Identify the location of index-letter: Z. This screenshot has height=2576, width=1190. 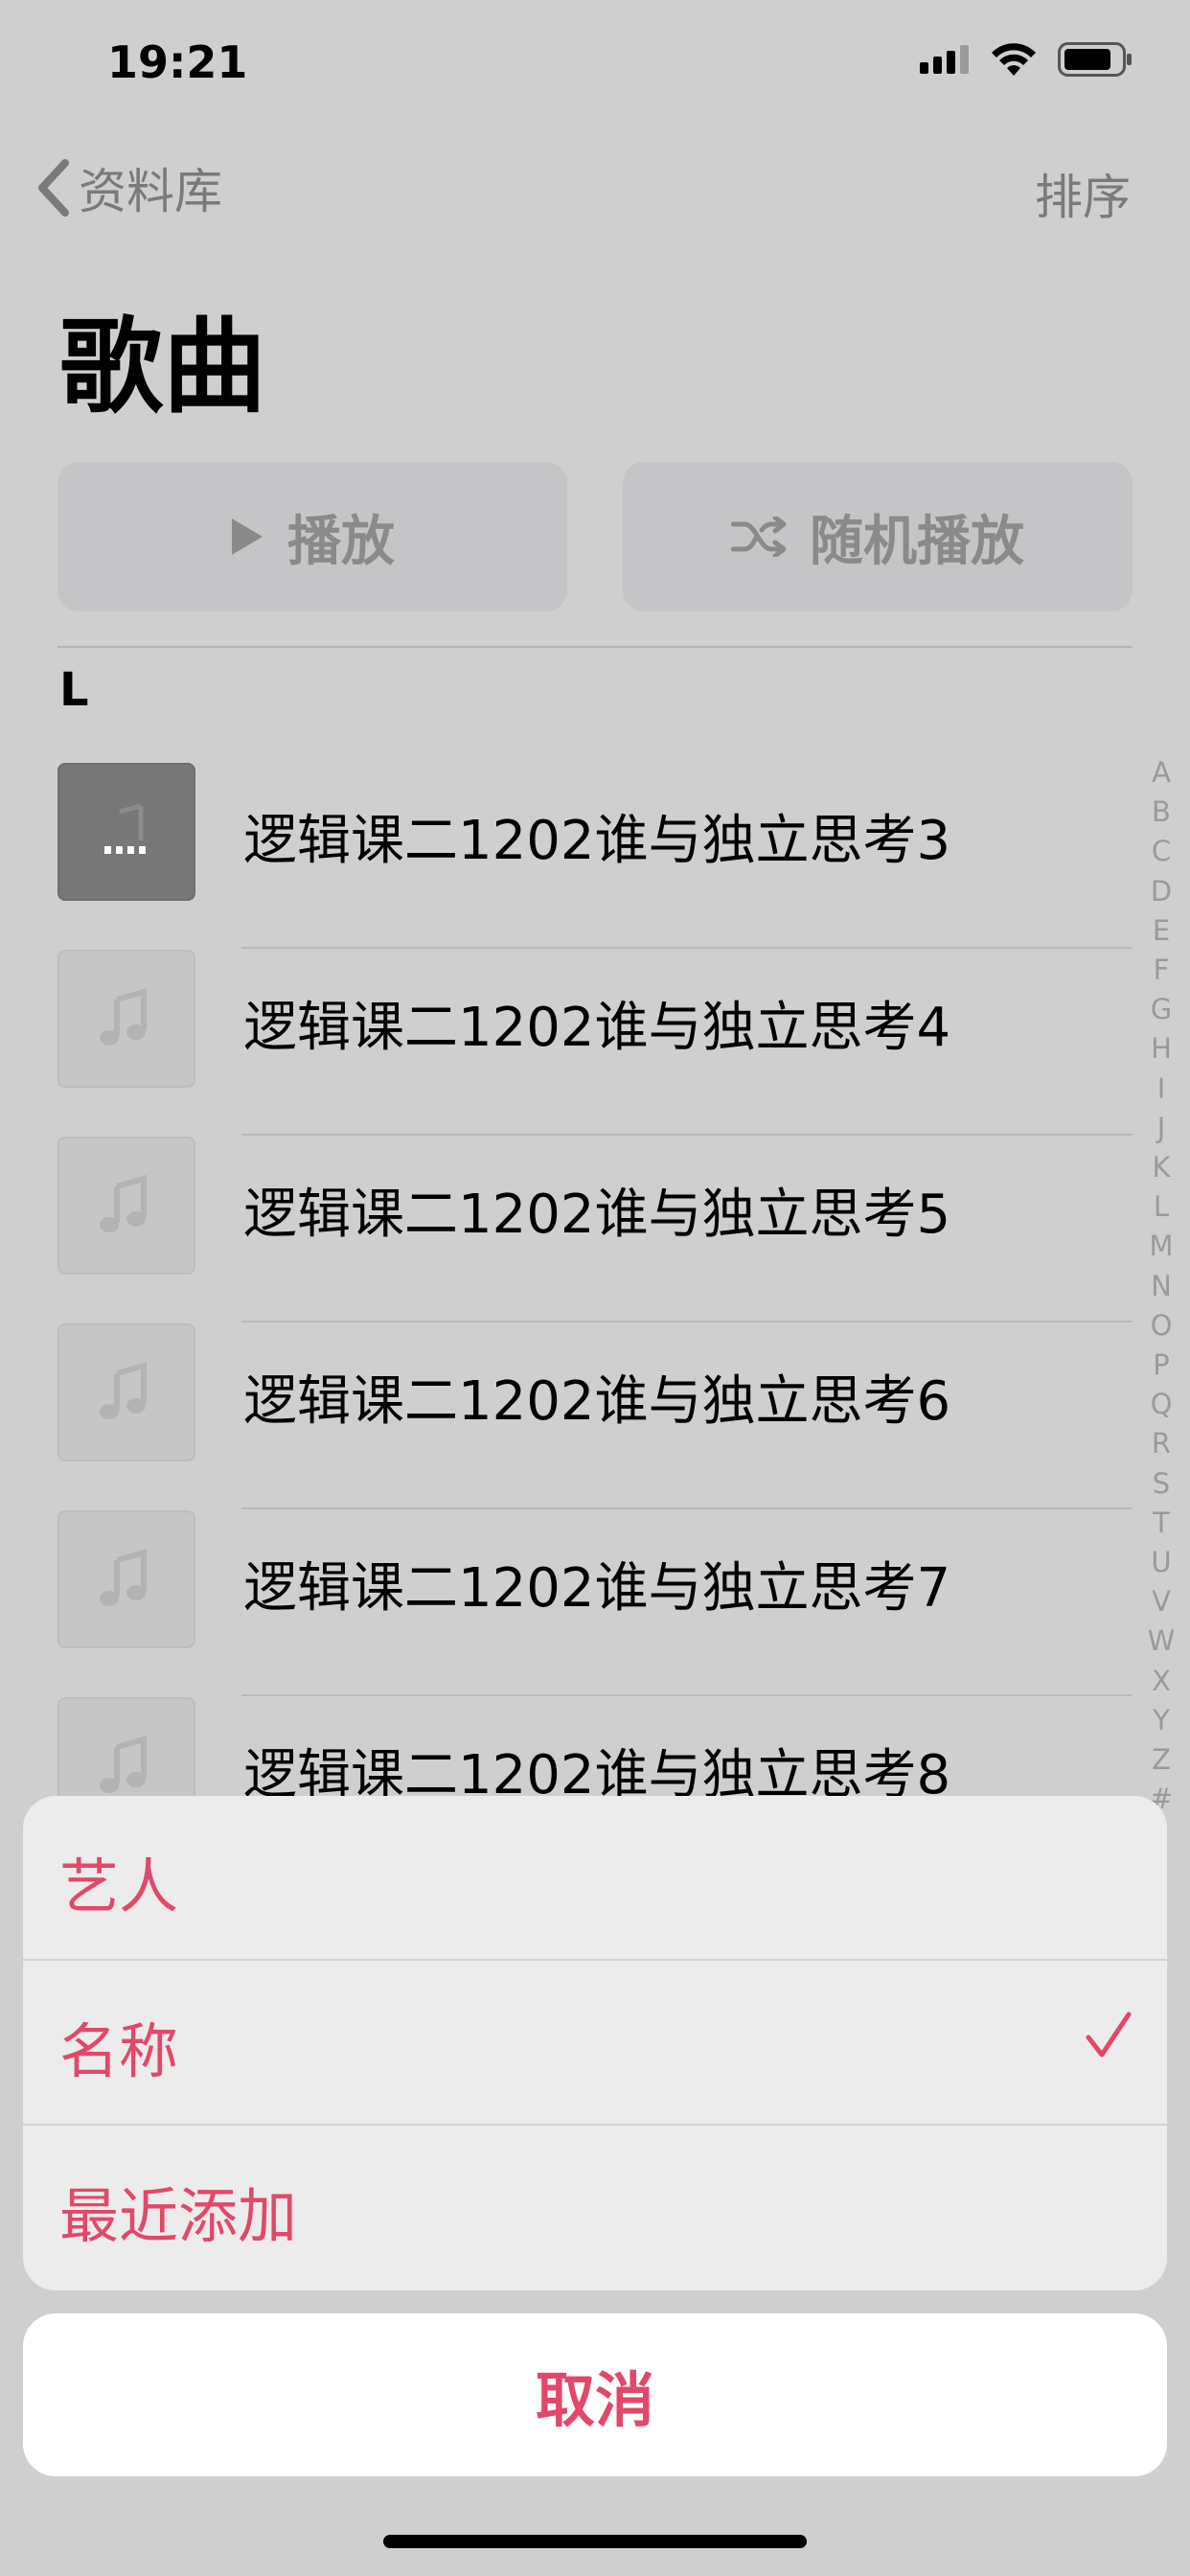
(1162, 1760).